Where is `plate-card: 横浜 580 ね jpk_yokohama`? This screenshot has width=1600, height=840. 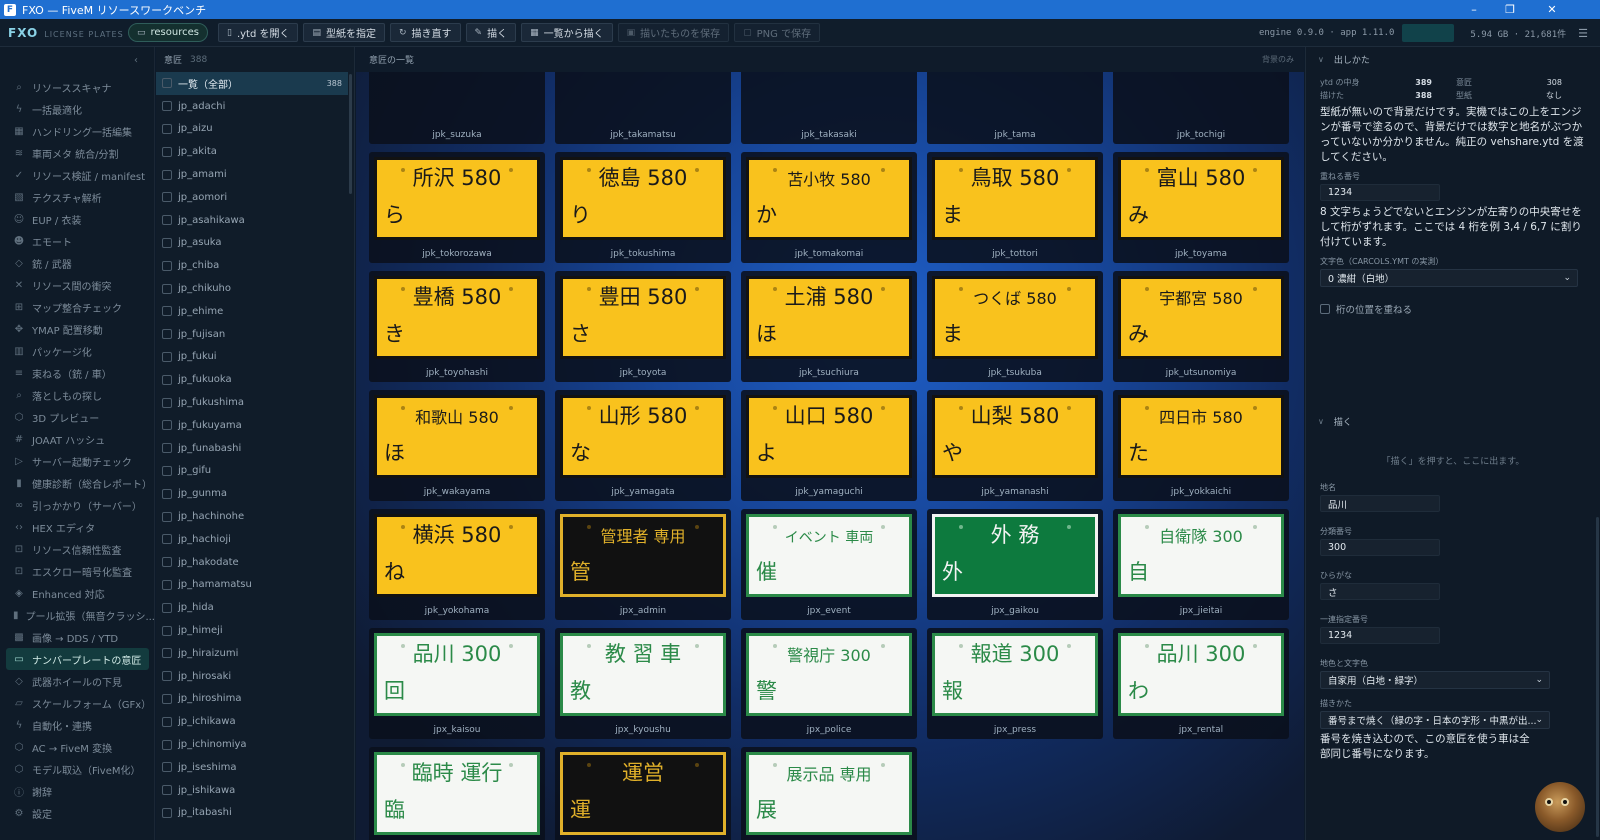 plate-card: 横浜 580 ね jpk_yokohama is located at coordinates (457, 564).